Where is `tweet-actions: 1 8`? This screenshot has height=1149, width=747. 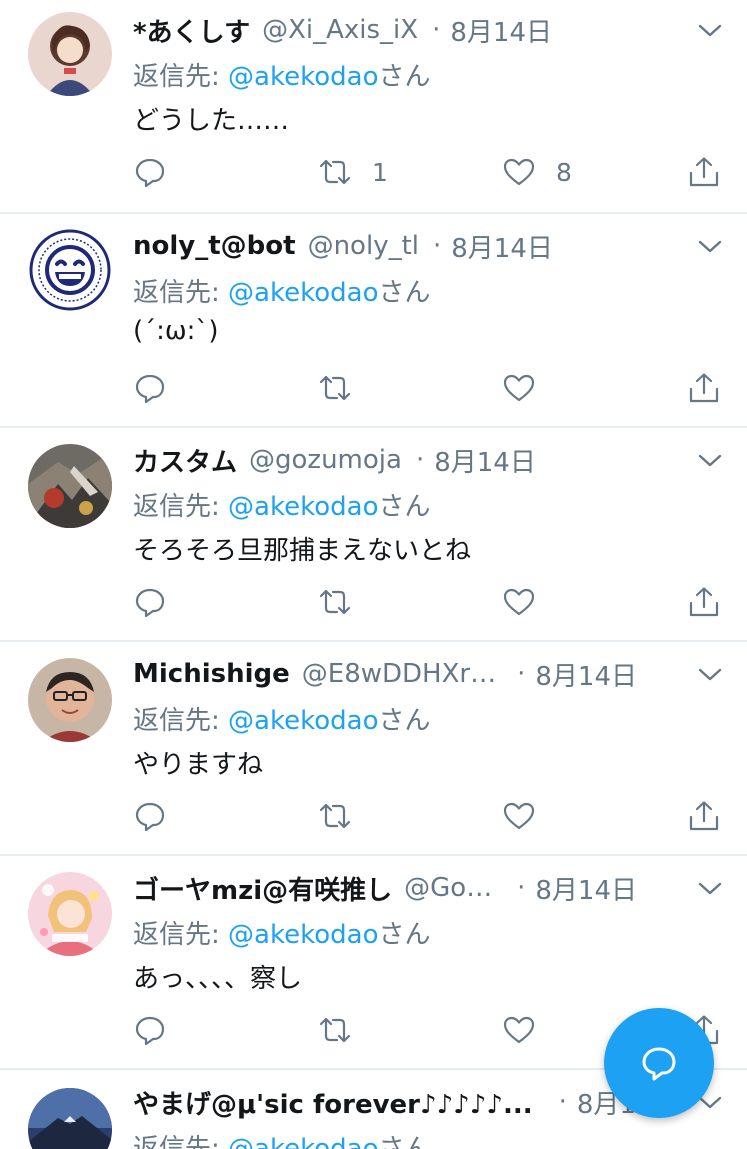
tweet-actions: 1 8 is located at coordinates (373, 172).